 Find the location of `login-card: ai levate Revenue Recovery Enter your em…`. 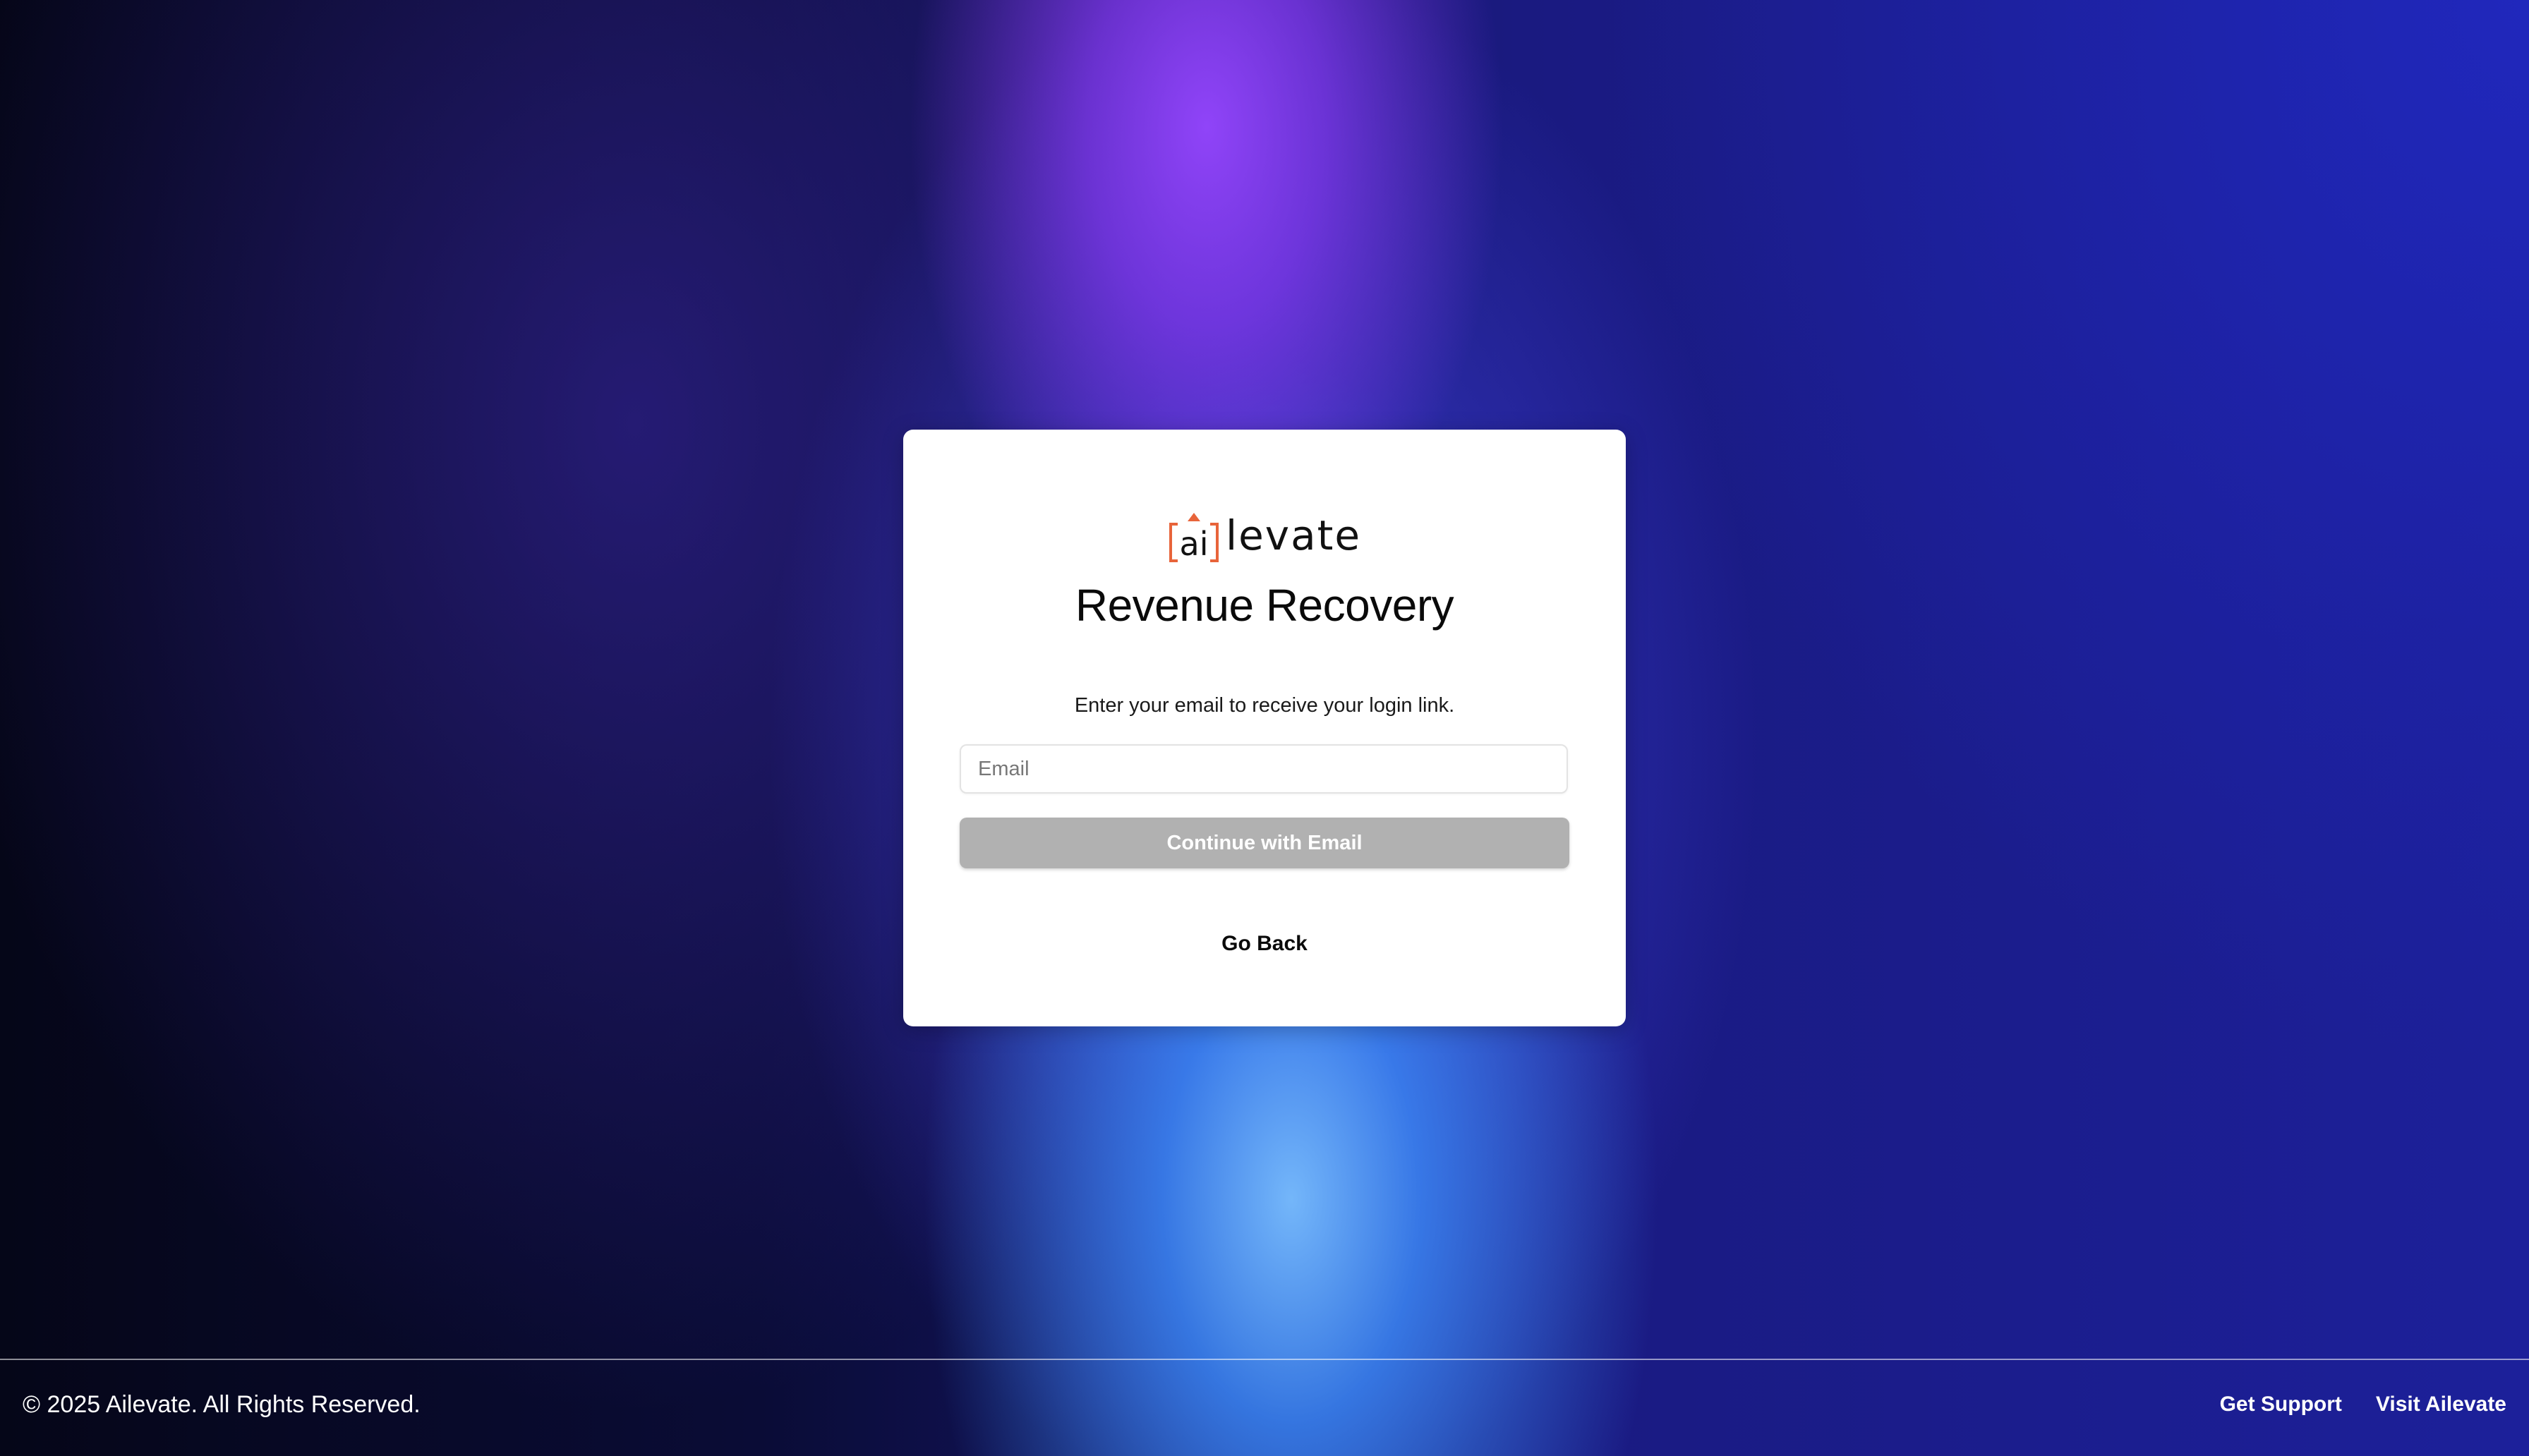

login-card: ai levate Revenue Recovery Enter your em… is located at coordinates (1264, 728).